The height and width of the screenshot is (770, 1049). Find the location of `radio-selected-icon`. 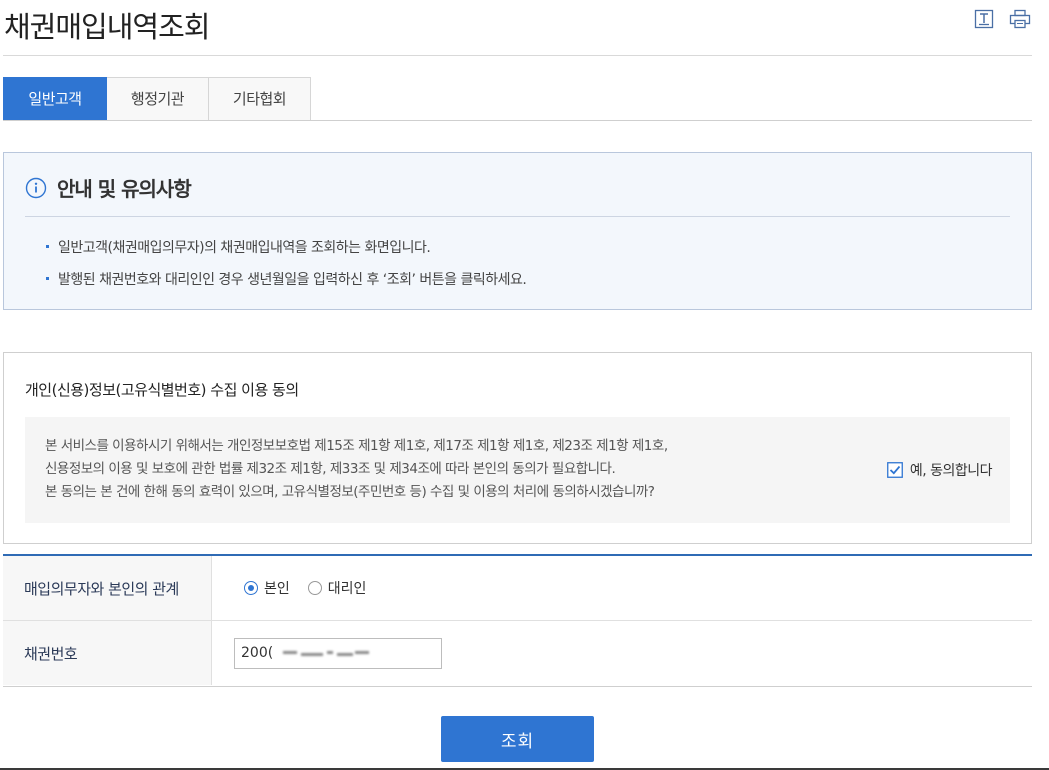

radio-selected-icon is located at coordinates (251, 588).